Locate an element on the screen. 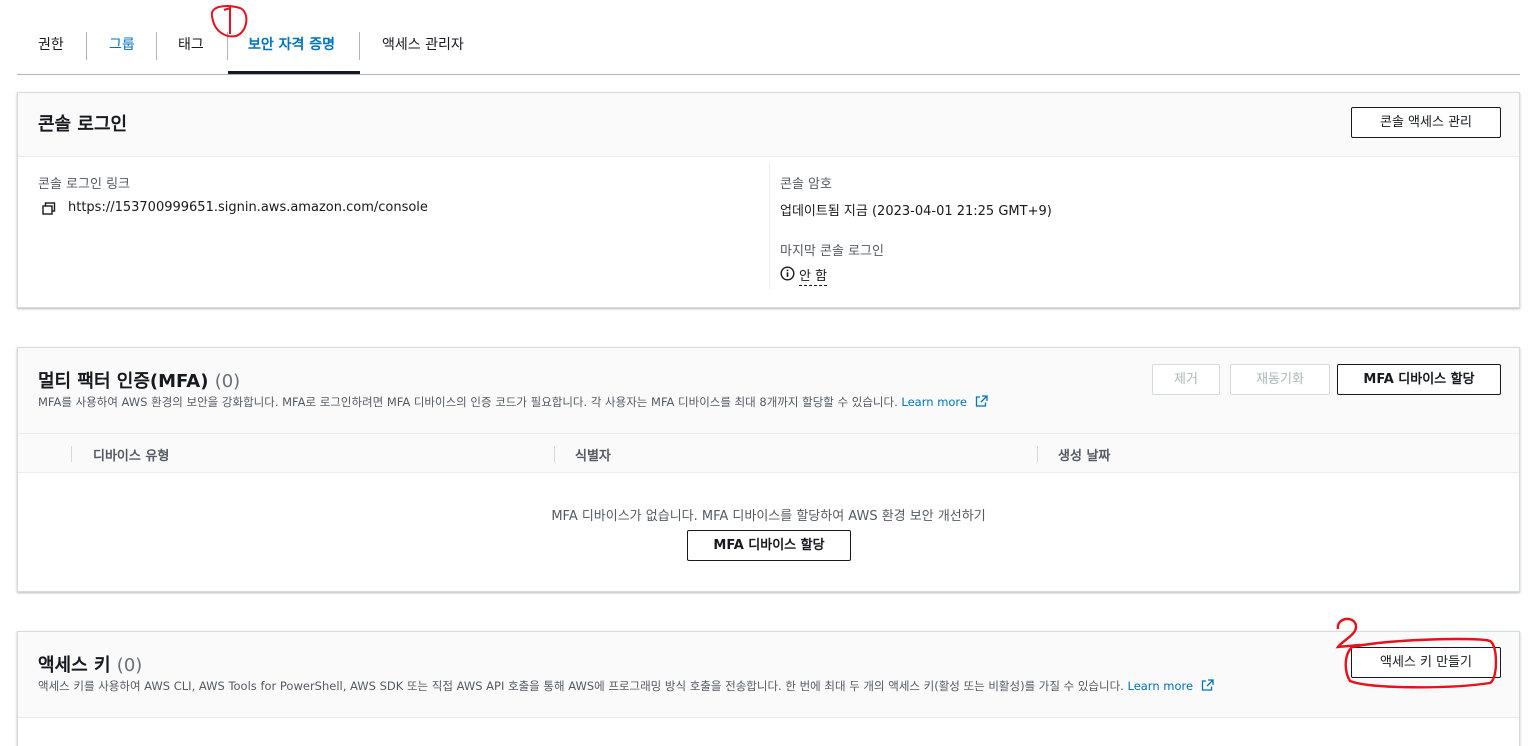 The width and height of the screenshot is (1536, 746). active-tab-indicator is located at coordinates (294, 72).